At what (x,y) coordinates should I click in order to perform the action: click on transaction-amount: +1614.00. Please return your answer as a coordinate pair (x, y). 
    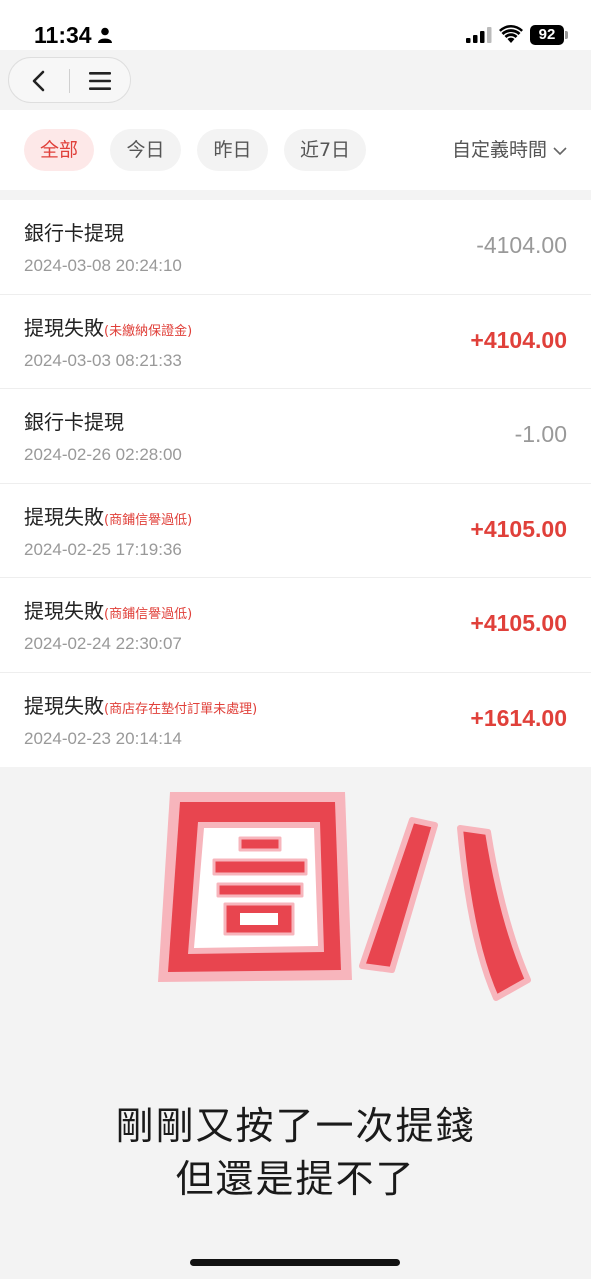
    Looking at the image, I should click on (518, 717).